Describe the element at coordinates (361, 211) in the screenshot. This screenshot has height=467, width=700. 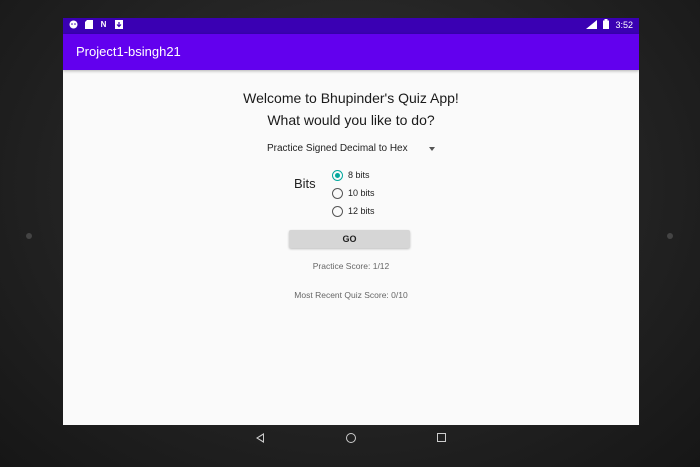
I see `radio-label: 12 bits` at that location.